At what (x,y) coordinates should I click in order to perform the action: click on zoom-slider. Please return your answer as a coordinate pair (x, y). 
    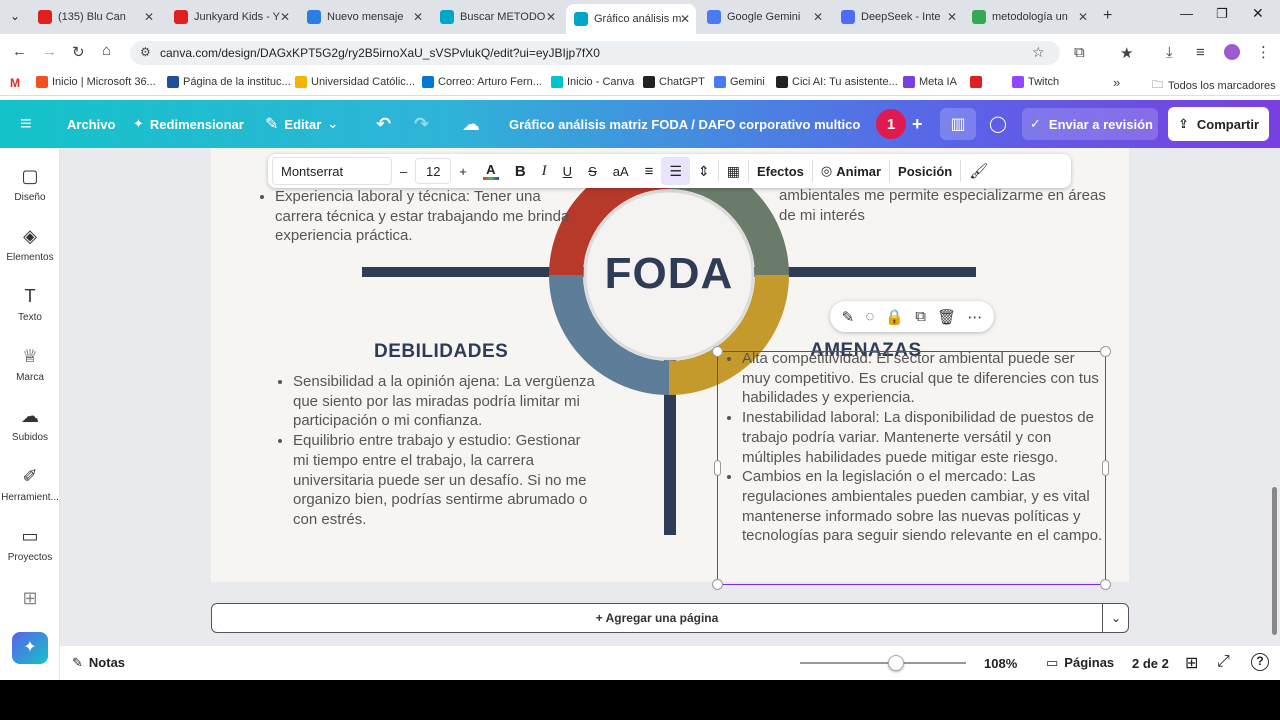
    Looking at the image, I should click on (883, 663).